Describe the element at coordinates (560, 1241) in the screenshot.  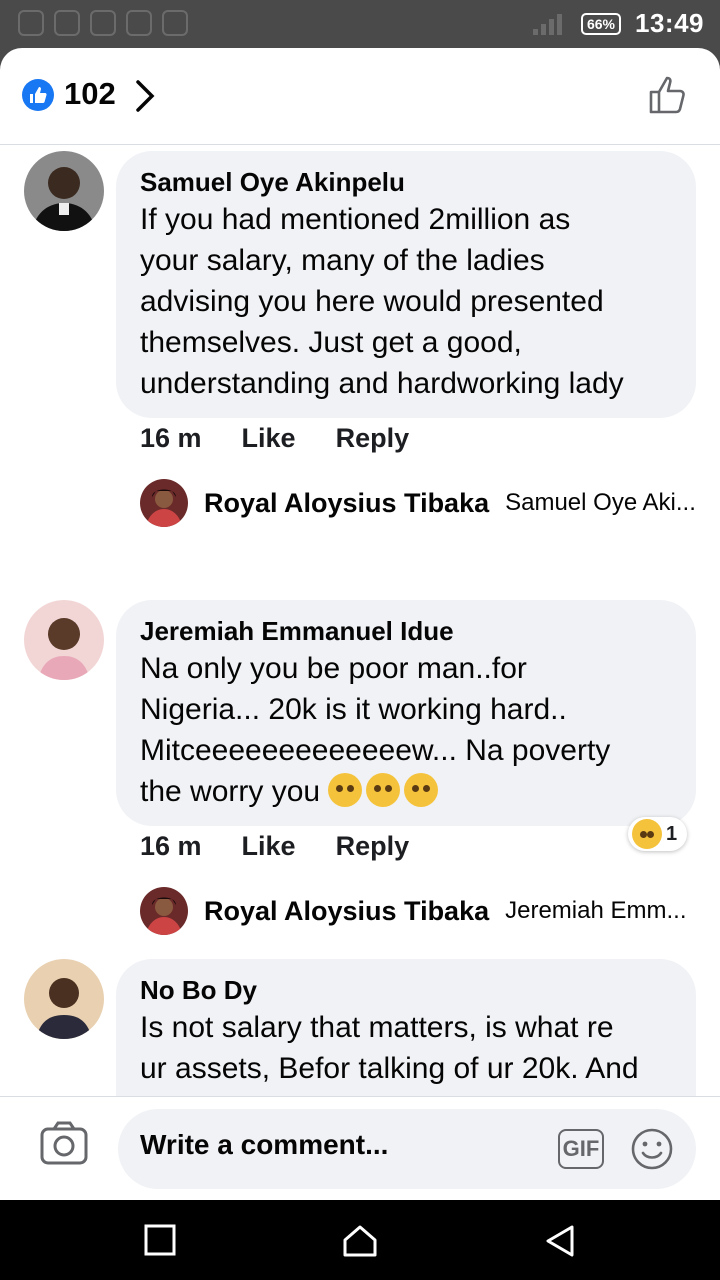
I see `back-icon` at that location.